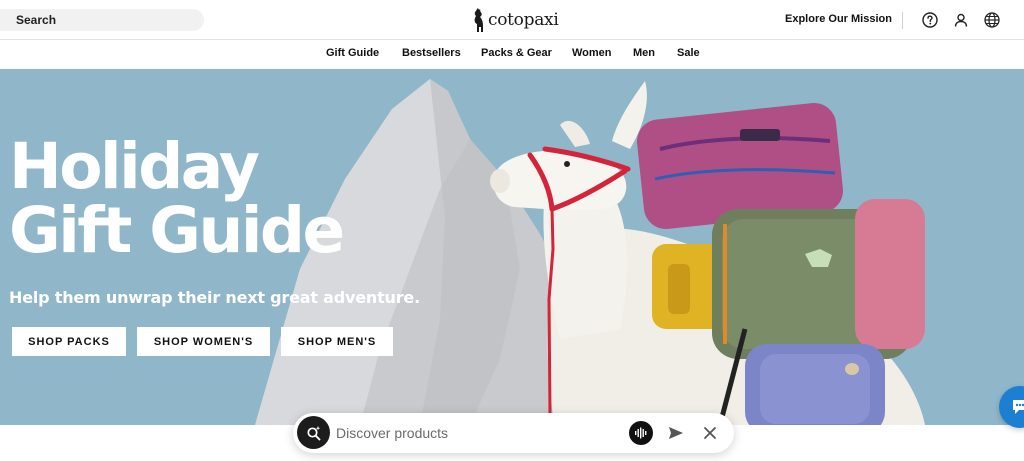 This screenshot has width=1024, height=461. I want to click on header-divider, so click(902, 20).